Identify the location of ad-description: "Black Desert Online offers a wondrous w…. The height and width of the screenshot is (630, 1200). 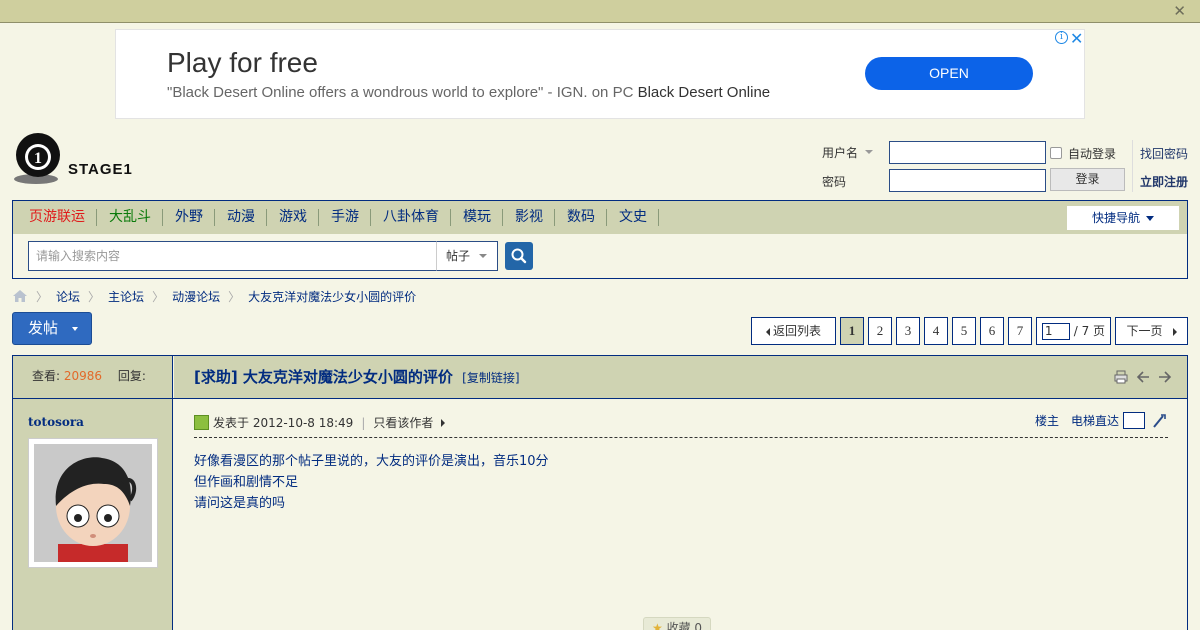
(468, 92).